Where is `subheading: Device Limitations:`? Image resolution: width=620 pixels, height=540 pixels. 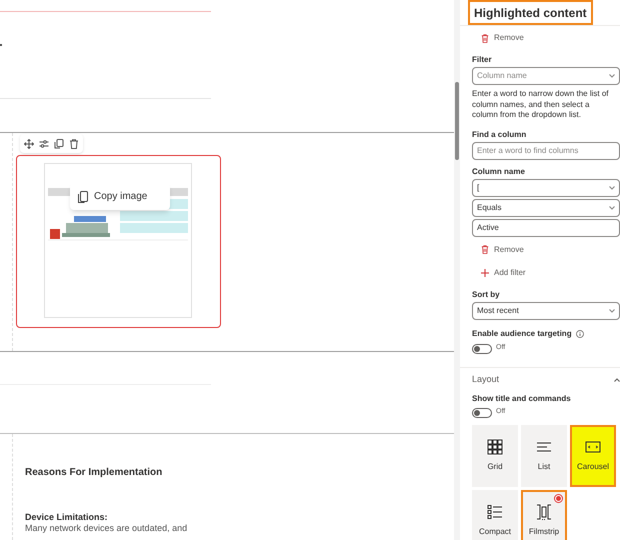 subheading: Device Limitations: is located at coordinates (67, 517).